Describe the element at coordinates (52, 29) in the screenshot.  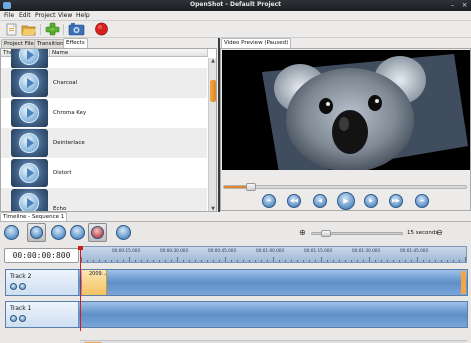
I see `add-files-icon` at that location.